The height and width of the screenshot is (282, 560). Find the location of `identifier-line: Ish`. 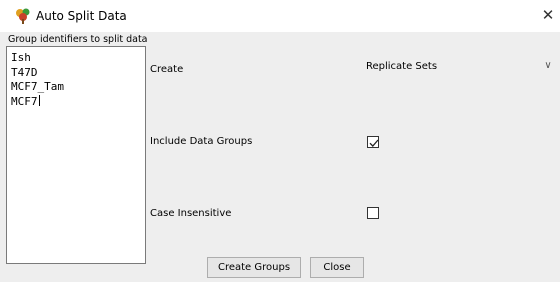

identifier-line: Ish is located at coordinates (21, 57).